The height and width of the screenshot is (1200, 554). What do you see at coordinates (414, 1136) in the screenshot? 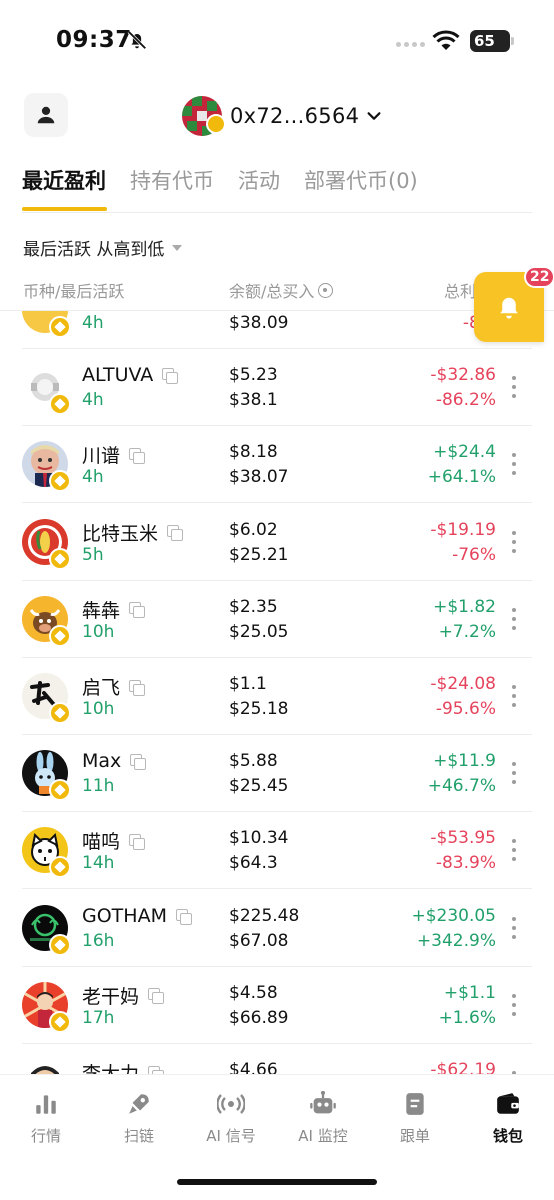
I see `nav-label: 跟单` at bounding box center [414, 1136].